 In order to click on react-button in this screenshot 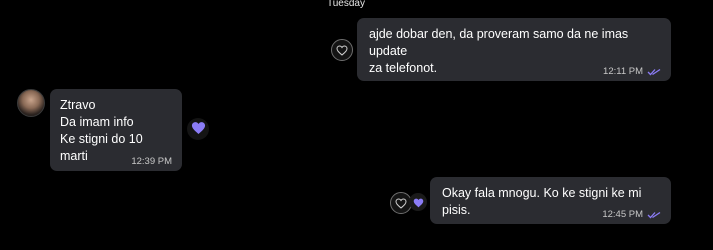, I will do `click(342, 50)`.